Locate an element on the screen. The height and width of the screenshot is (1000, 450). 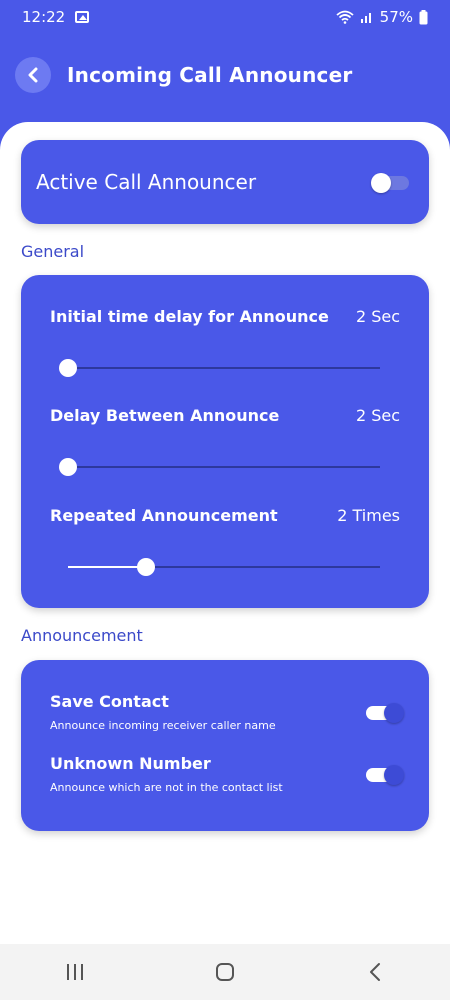
recent-apps-icon is located at coordinates (75, 972).